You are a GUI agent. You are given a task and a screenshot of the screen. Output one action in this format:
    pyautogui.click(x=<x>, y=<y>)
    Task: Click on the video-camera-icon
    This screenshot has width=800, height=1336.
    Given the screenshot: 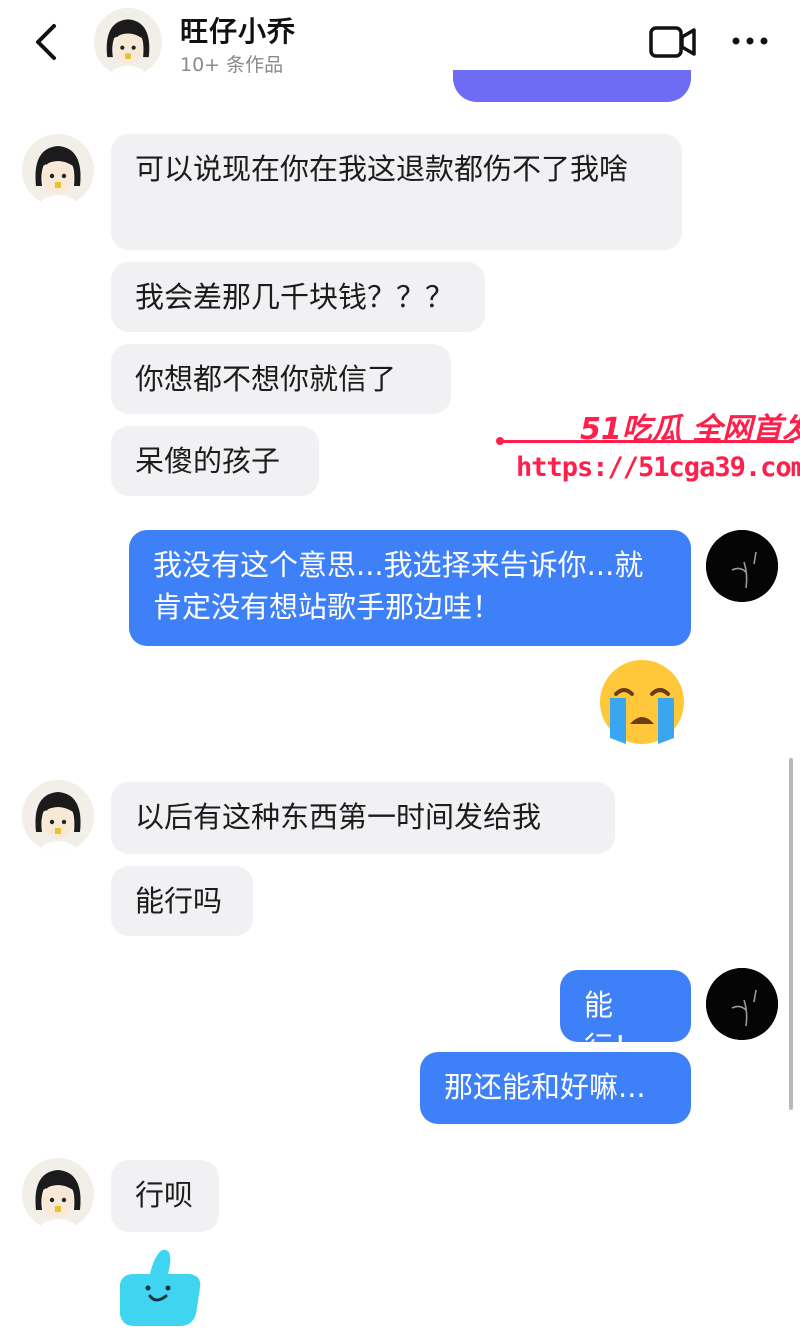 What is the action you would take?
    pyautogui.click(x=672, y=42)
    